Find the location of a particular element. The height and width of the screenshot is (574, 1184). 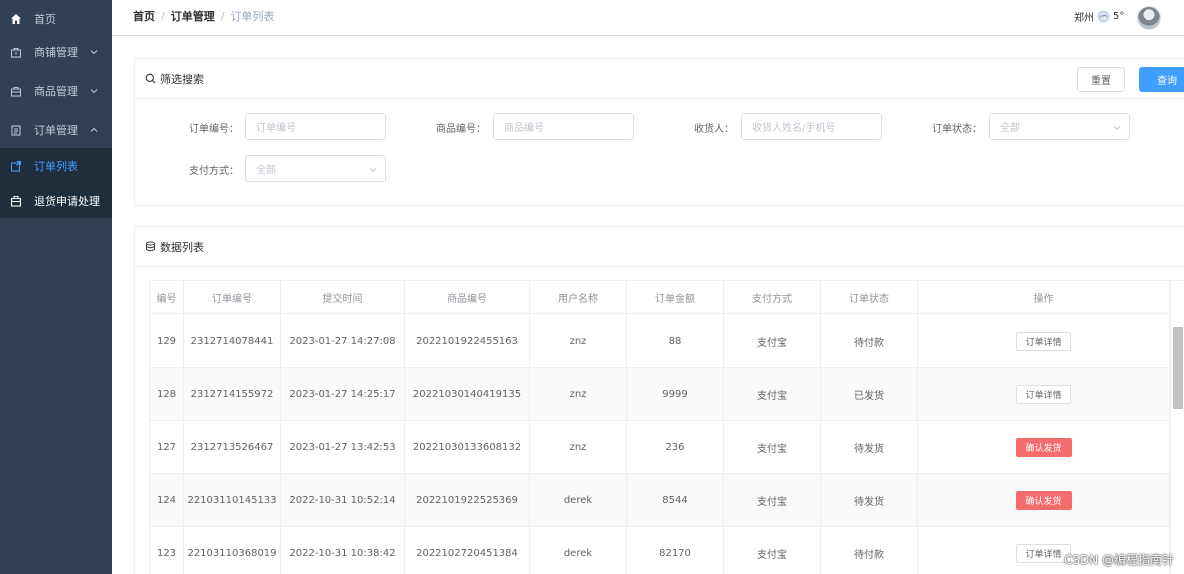

cell-product-no: 20221030140419135 is located at coordinates (467, 394).